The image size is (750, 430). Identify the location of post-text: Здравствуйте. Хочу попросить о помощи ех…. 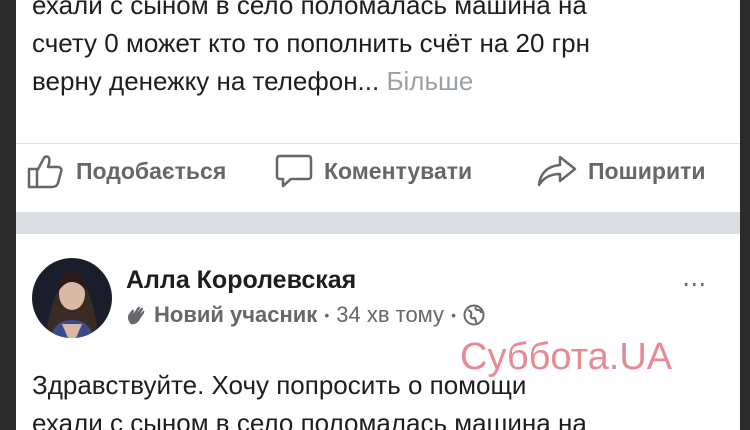
(379, 398).